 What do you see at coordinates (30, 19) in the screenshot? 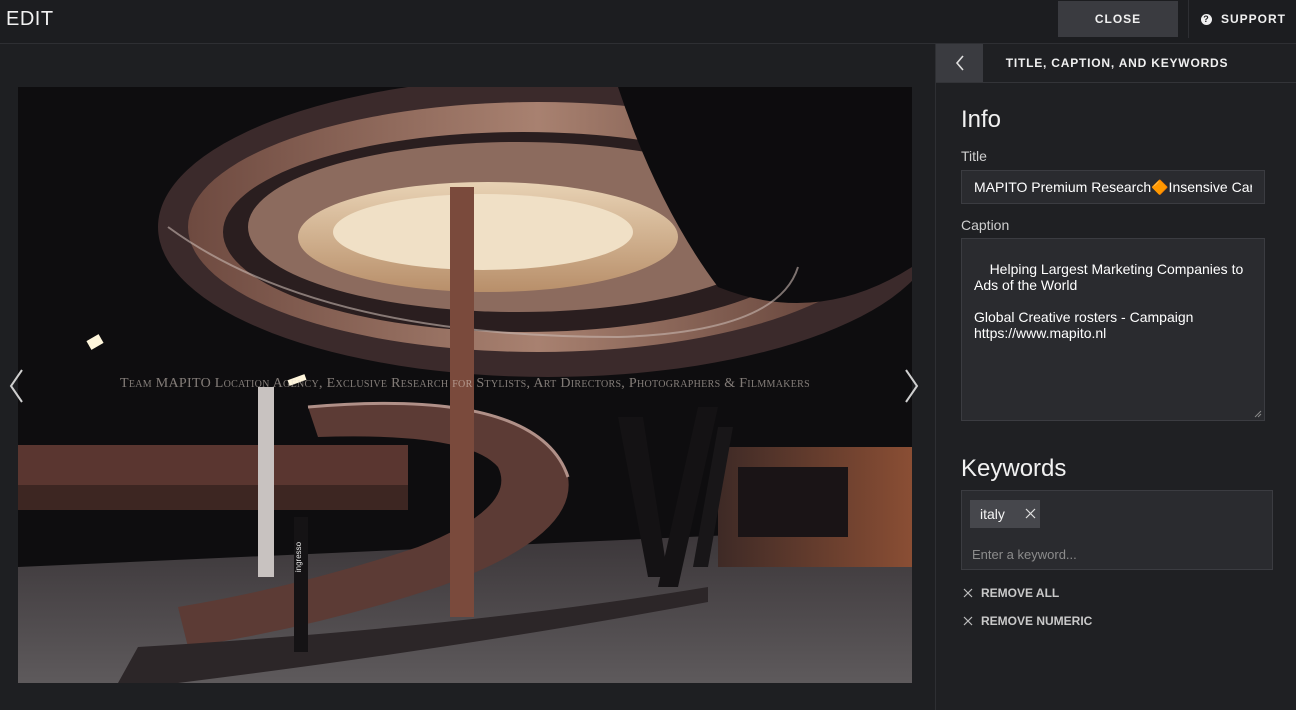
I see `page-title: EDIT` at bounding box center [30, 19].